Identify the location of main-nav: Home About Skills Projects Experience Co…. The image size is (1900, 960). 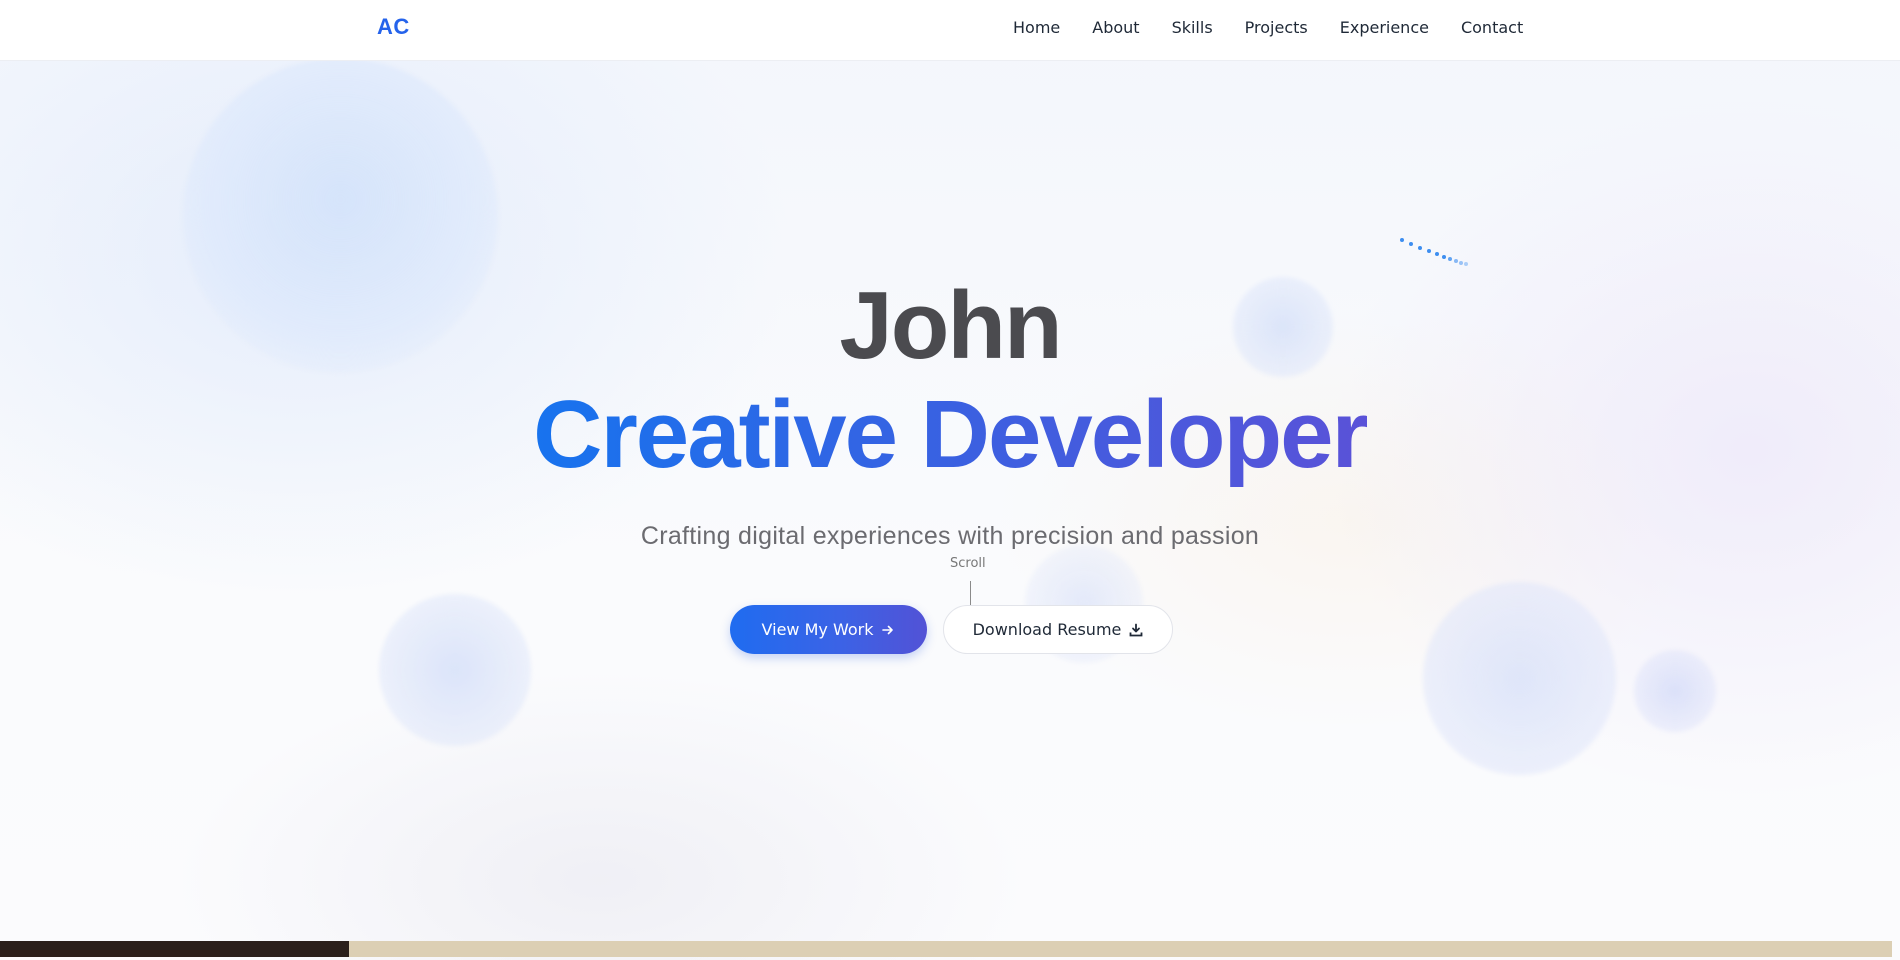
(1268, 27).